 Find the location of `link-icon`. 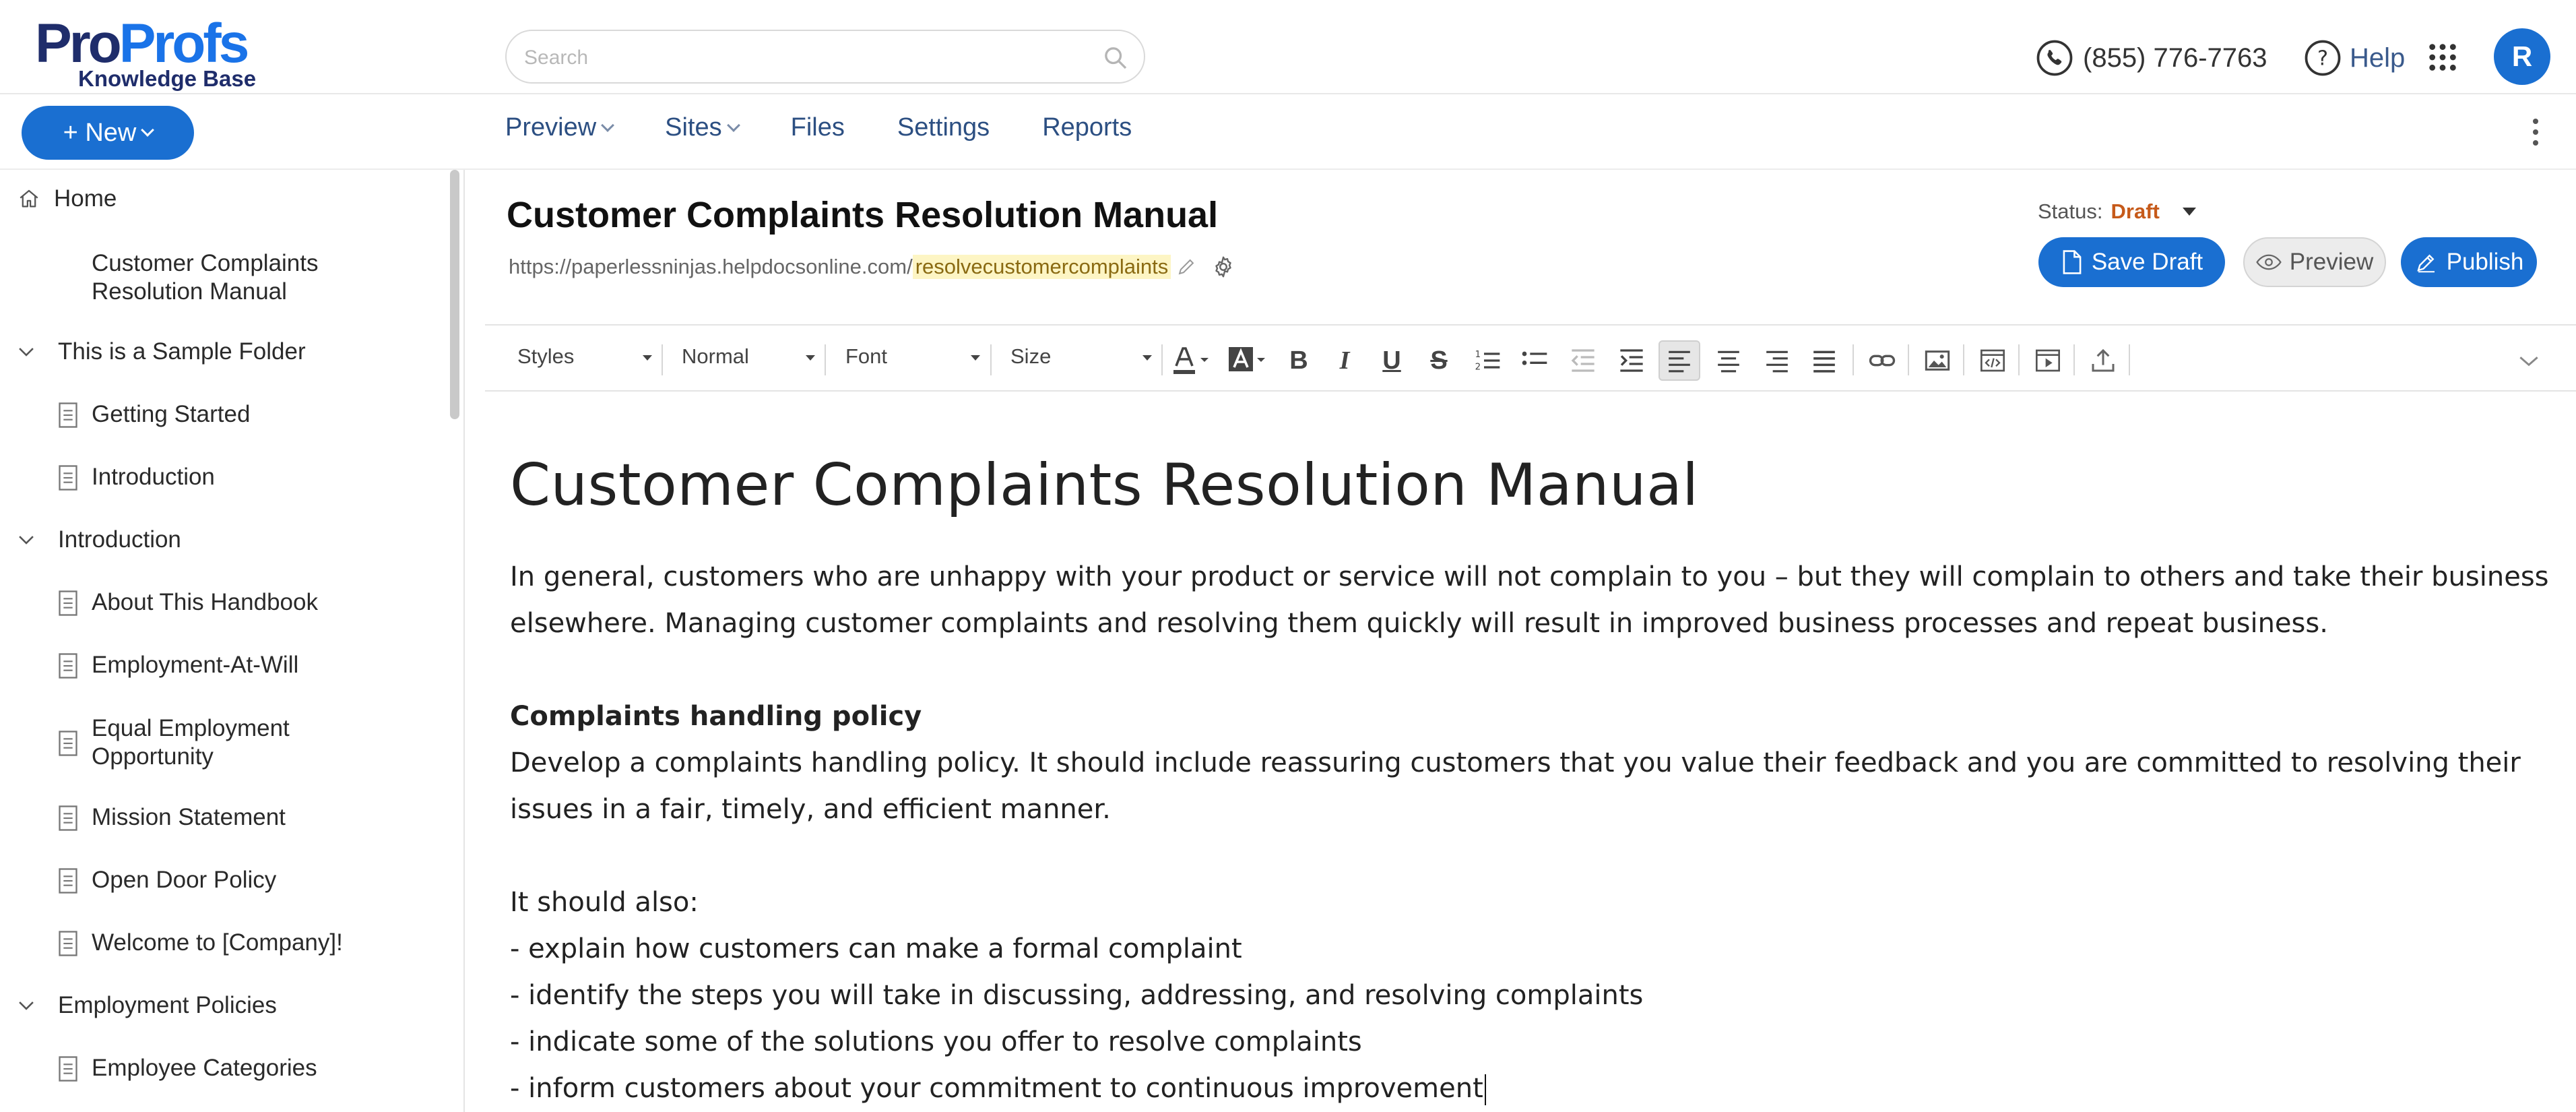

link-icon is located at coordinates (1883, 361).